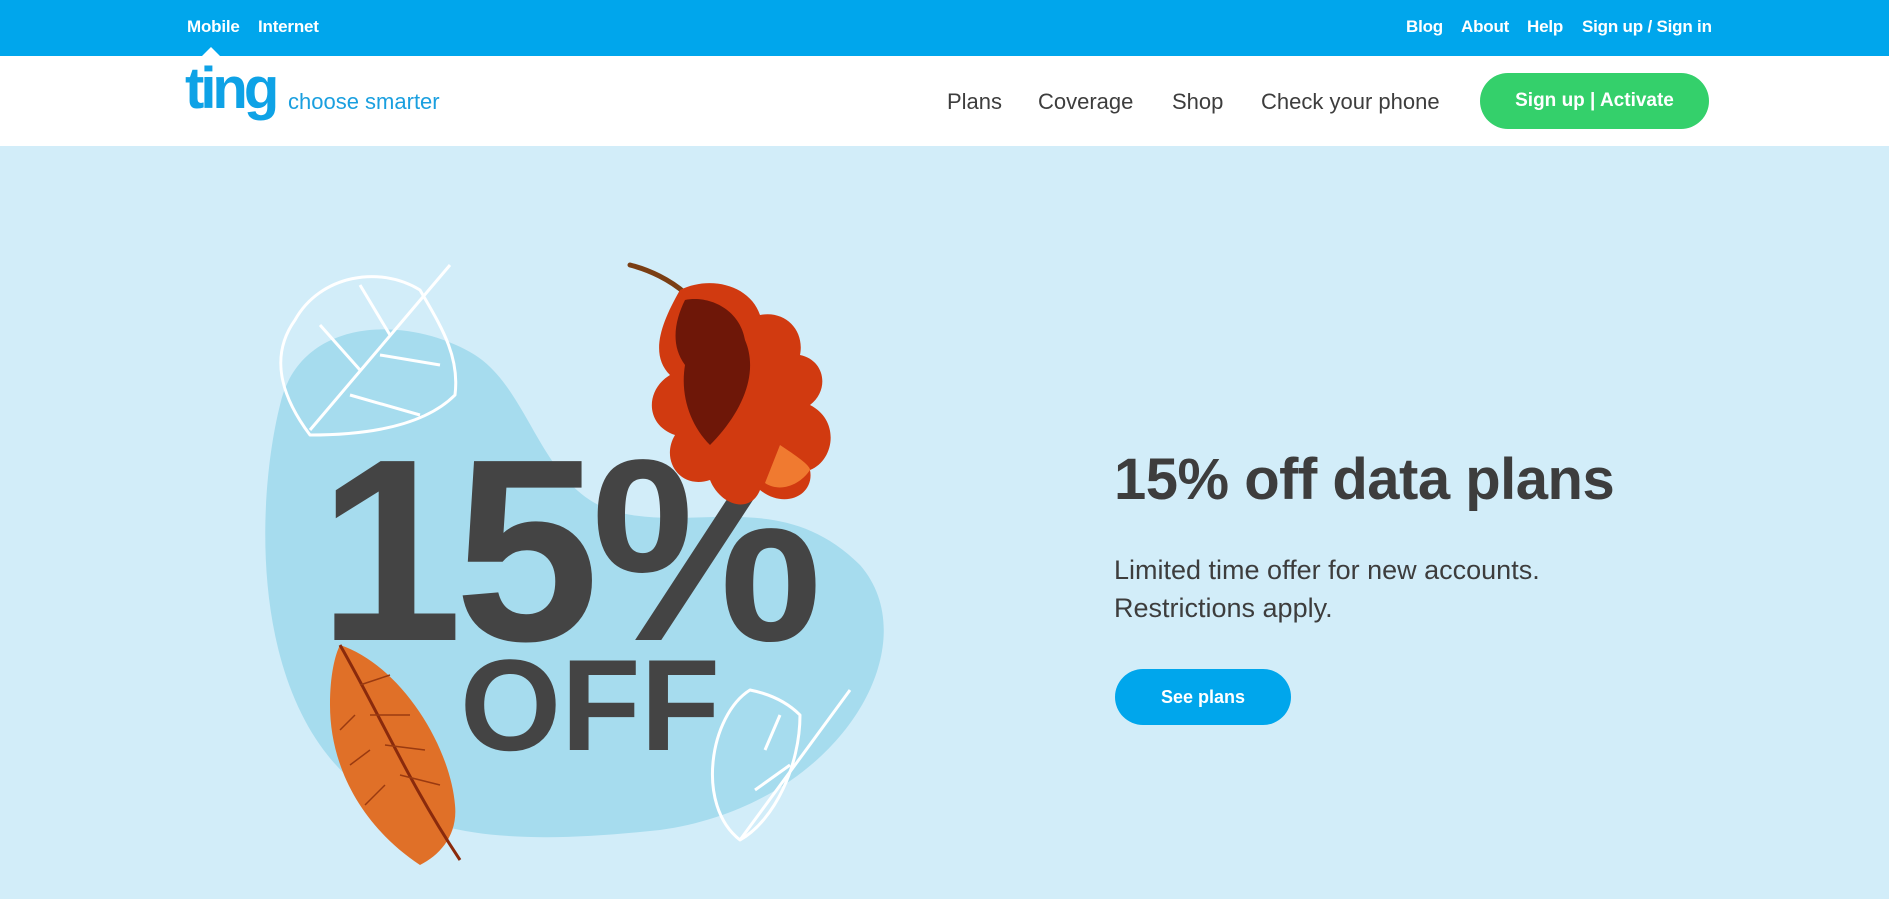 The image size is (1889, 899). What do you see at coordinates (1327, 570) in the screenshot?
I see `hero-subtitle-line: Limited time offer for new accounts.` at bounding box center [1327, 570].